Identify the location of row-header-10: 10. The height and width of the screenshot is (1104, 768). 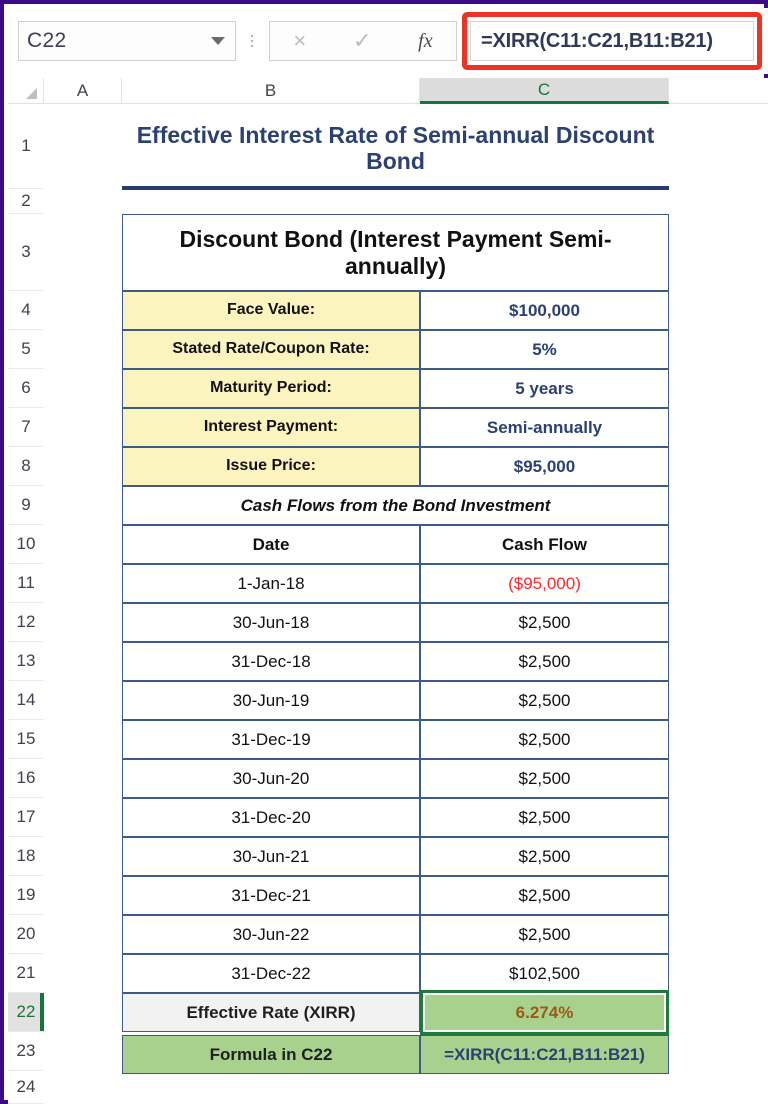
(26, 544).